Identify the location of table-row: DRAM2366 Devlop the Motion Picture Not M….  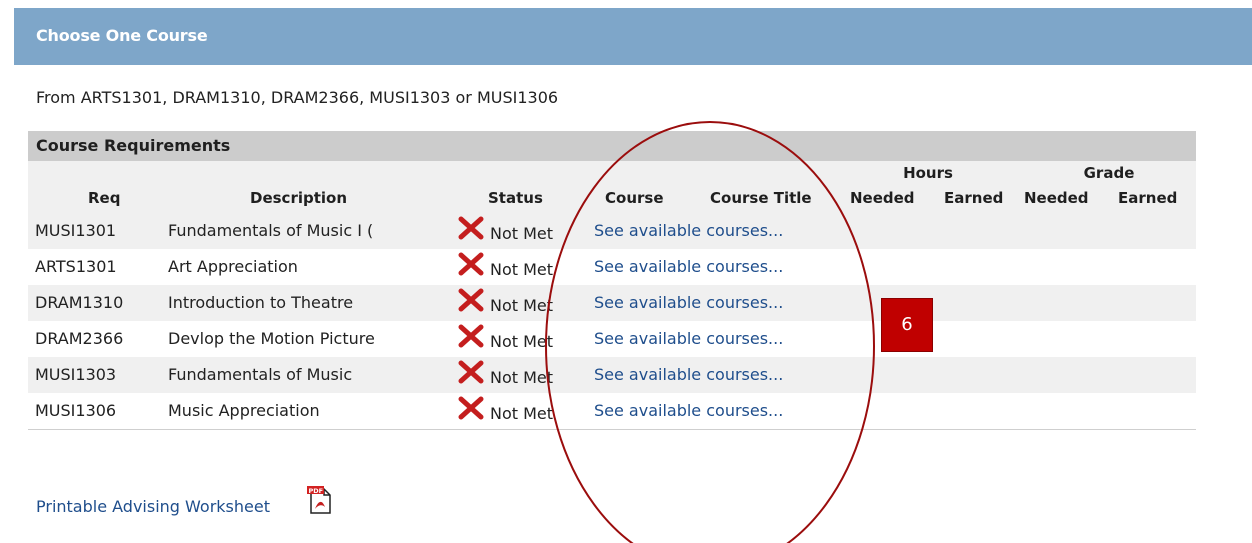
(612, 339).